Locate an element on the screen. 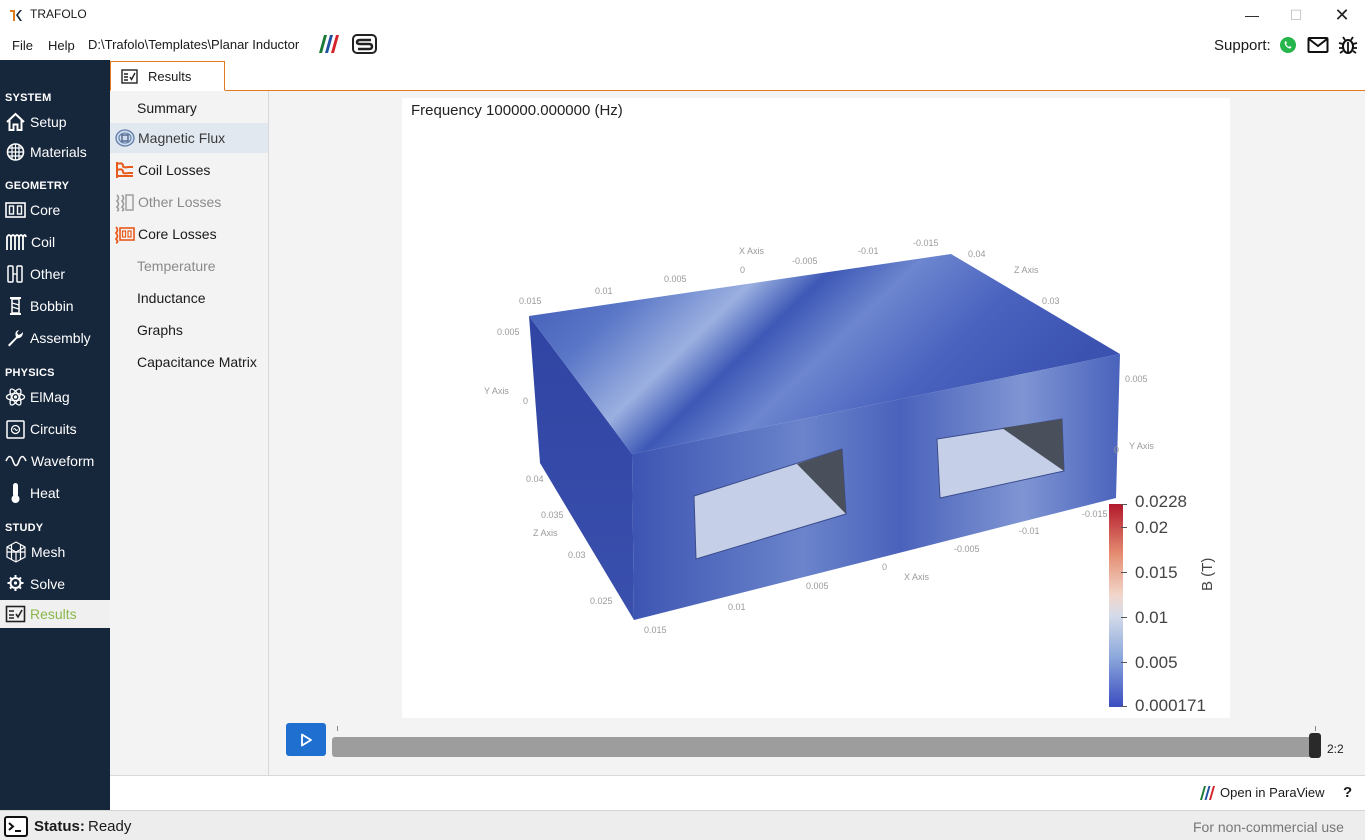 The width and height of the screenshot is (1365, 840). sidebar-item-results: Results is located at coordinates (55, 614).